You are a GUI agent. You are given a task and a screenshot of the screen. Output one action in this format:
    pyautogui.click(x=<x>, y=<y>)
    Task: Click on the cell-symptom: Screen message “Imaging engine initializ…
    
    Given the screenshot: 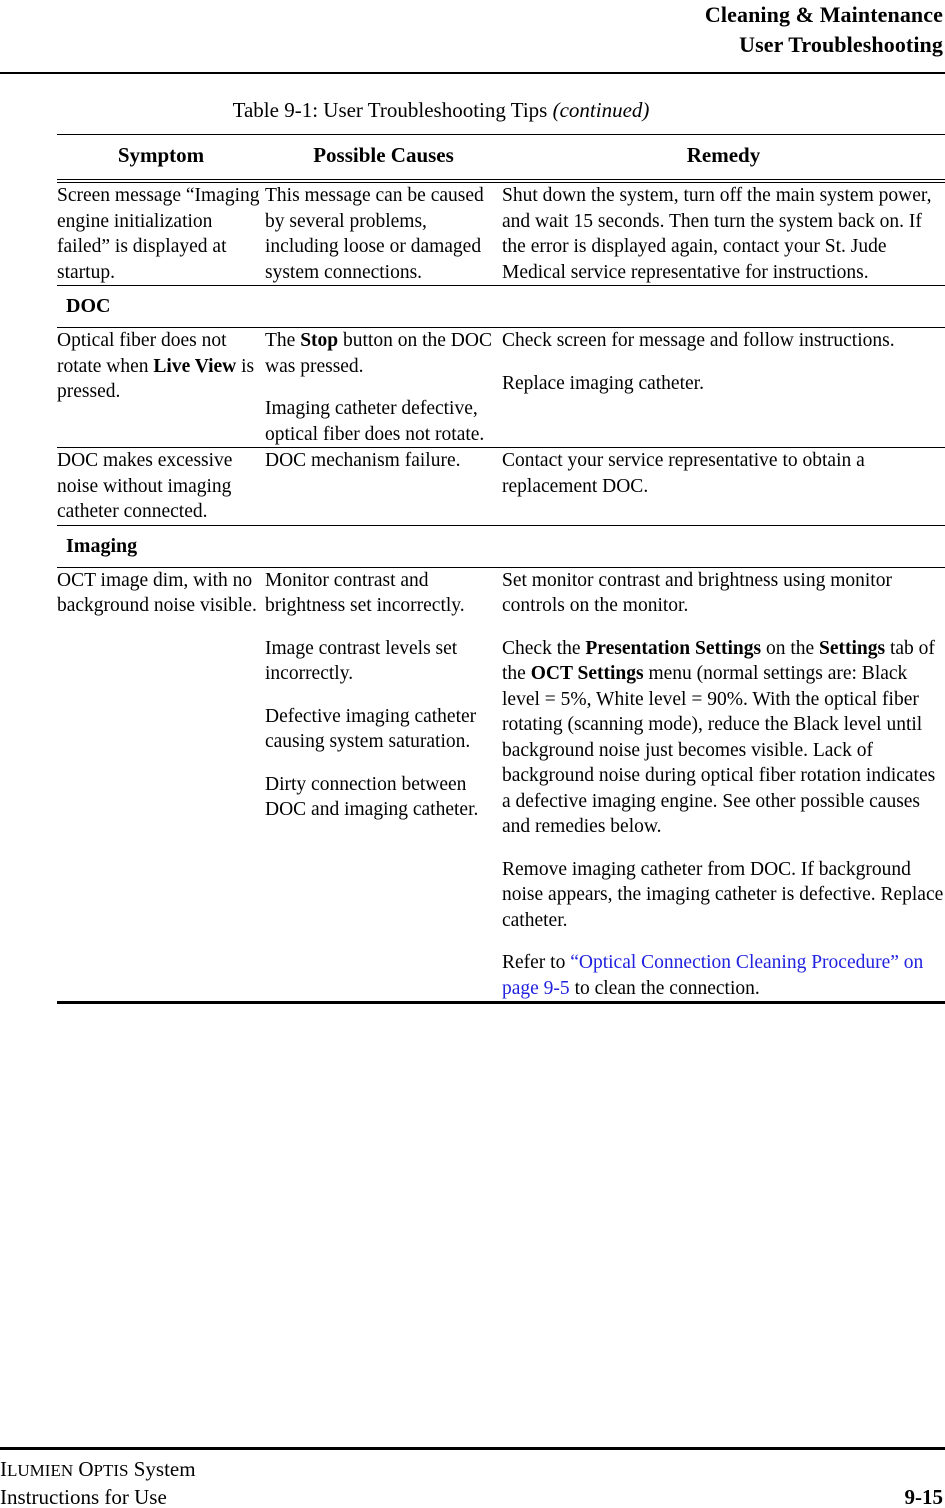 What is the action you would take?
    pyautogui.click(x=161, y=234)
    